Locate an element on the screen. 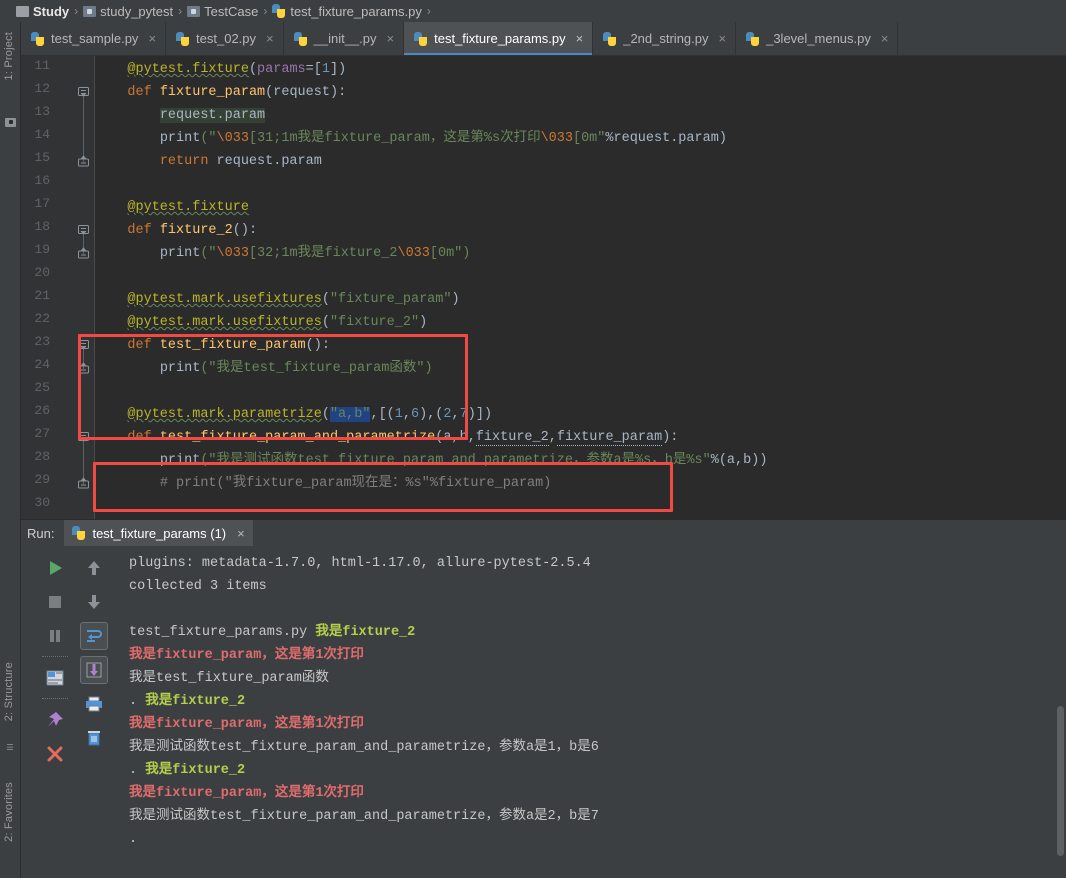 The width and height of the screenshot is (1066, 878). code-token: "fixture_param" is located at coordinates (390, 299).